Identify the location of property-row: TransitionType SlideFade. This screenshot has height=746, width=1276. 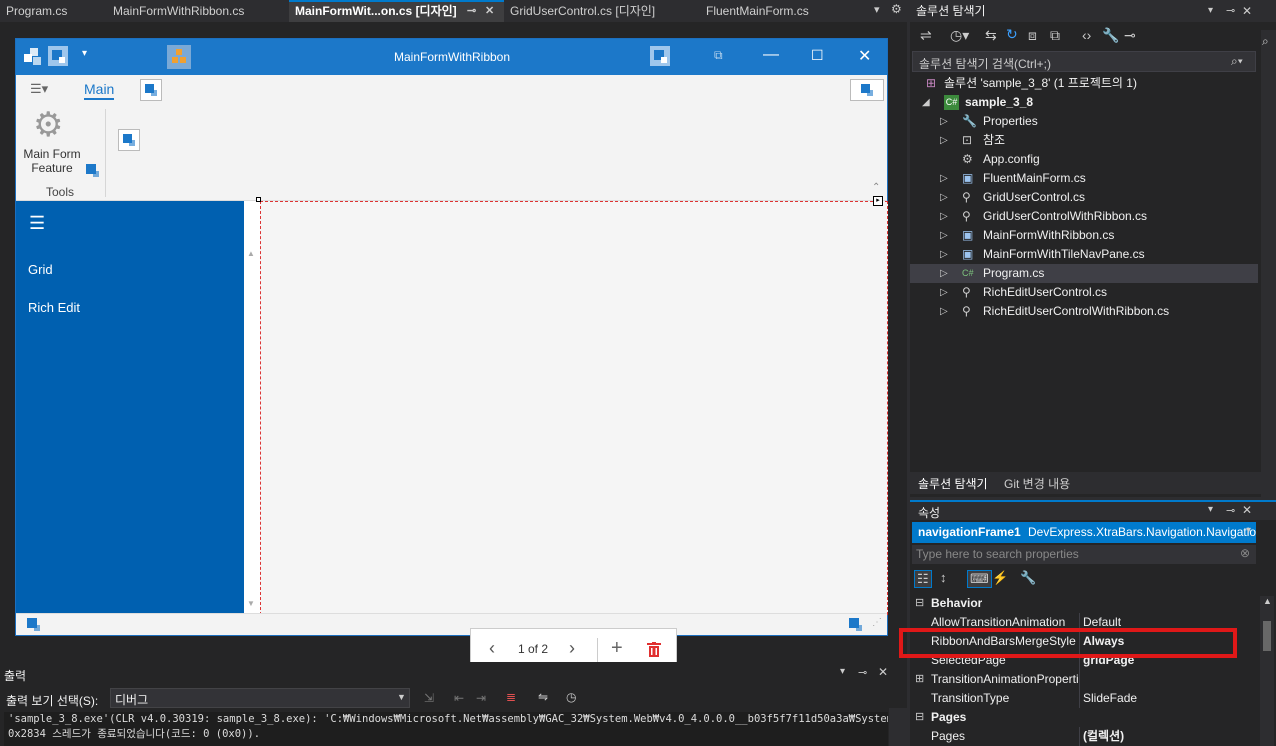
(1075, 698).